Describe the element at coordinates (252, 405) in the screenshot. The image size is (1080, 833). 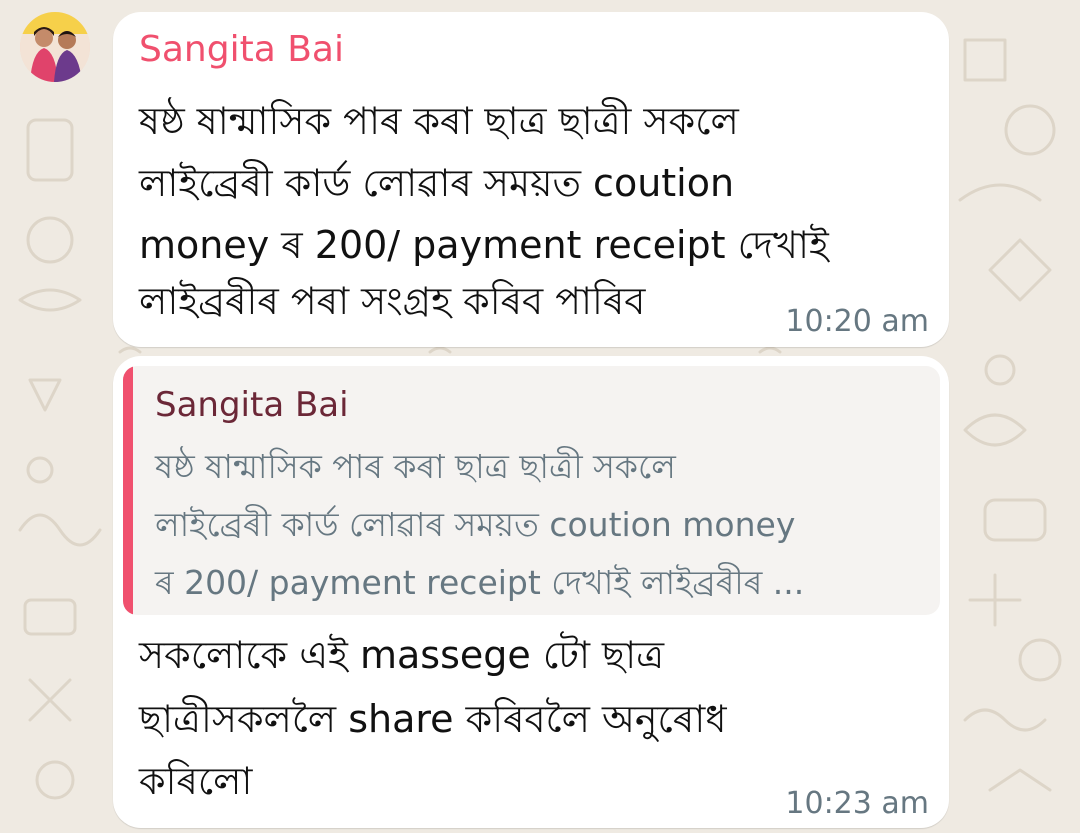
I see `quoted-sender-name: Sangita Bai` at that location.